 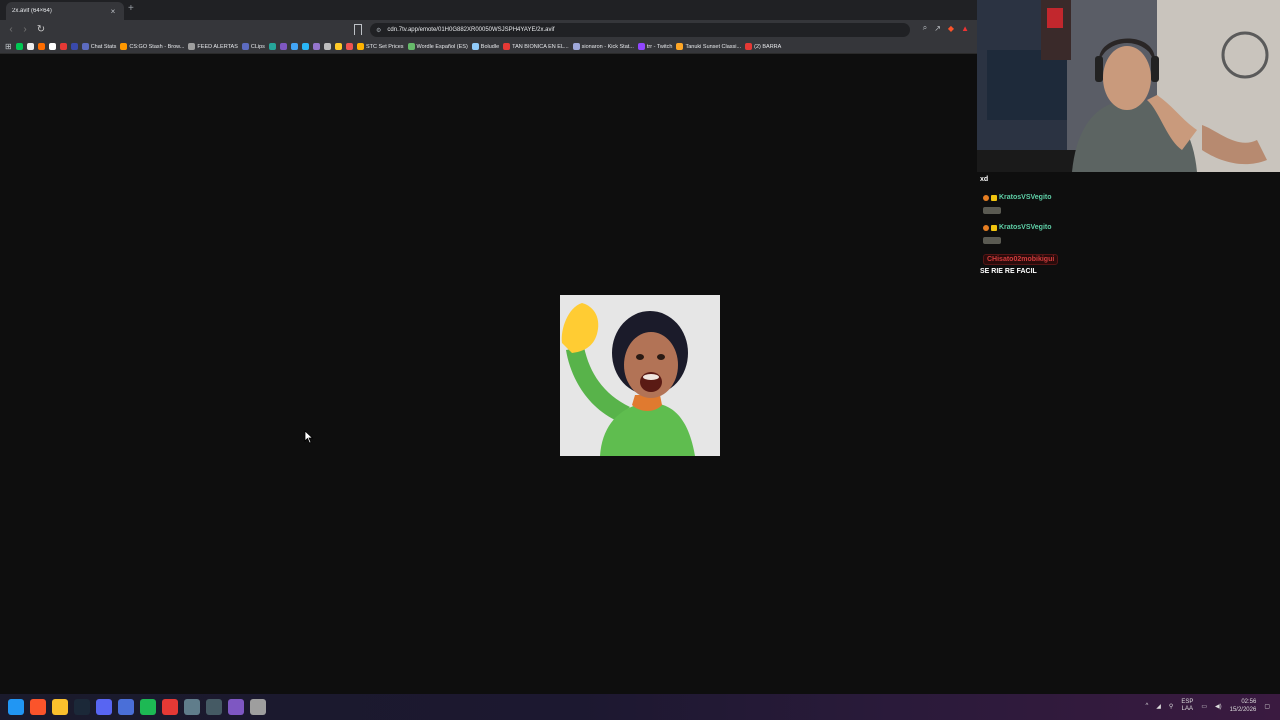 I want to click on bookmark-item: trr - Twitch, so click(x=655, y=46).